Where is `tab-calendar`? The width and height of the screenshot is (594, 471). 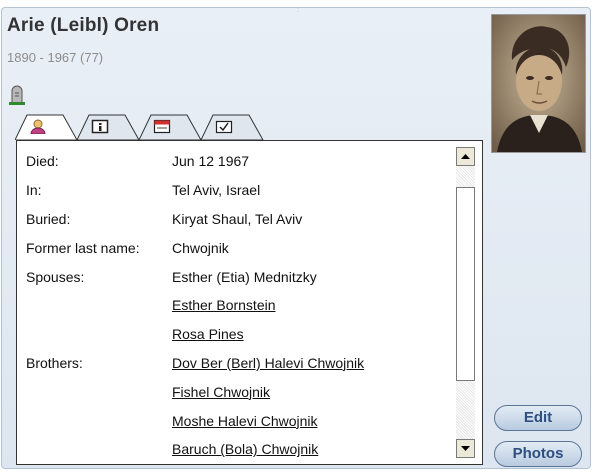 tab-calendar is located at coordinates (172, 127).